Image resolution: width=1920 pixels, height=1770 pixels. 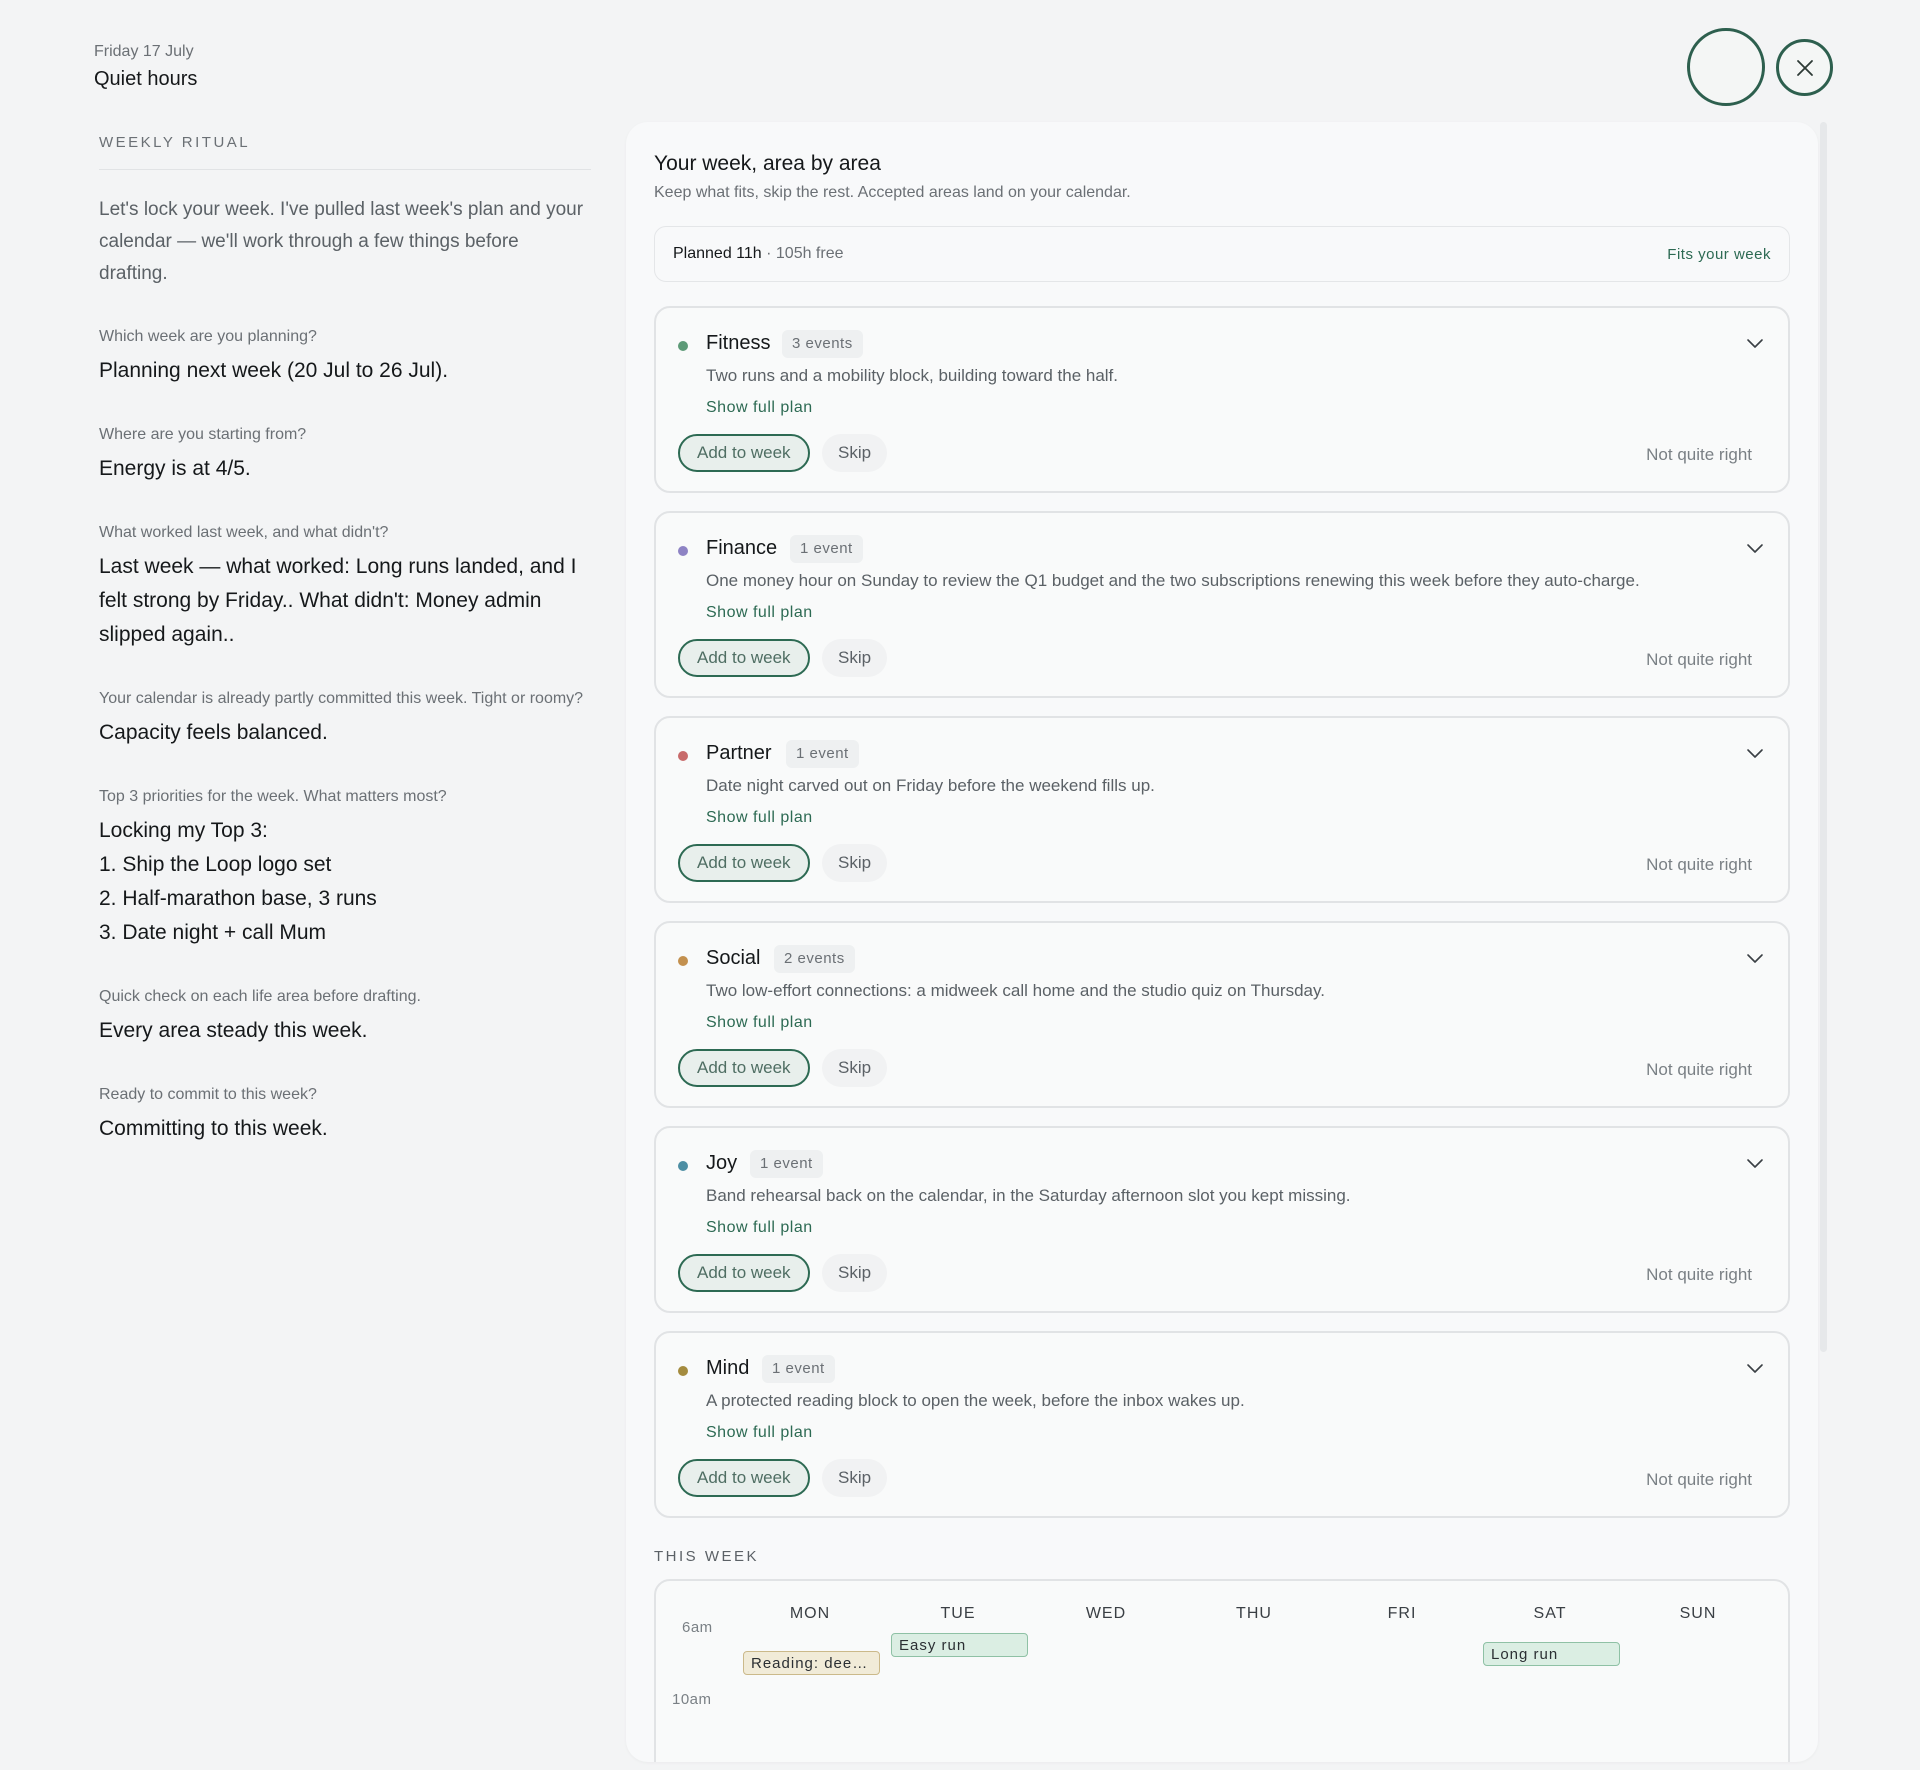 What do you see at coordinates (738, 343) in the screenshot?
I see `area-name: Fitness` at bounding box center [738, 343].